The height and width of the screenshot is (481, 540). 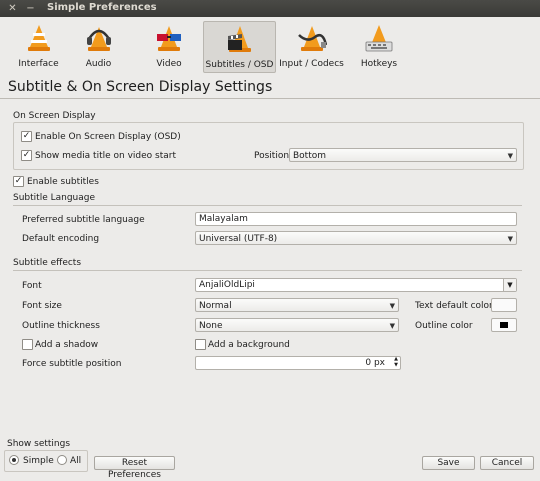 I want to click on outline-color-button, so click(x=504, y=325).